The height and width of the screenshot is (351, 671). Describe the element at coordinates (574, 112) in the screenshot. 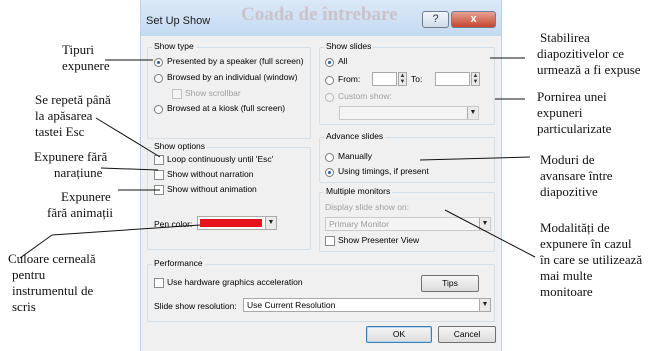

I see `annotation-pornirea: Pornirea unei expuneri particularizate` at that location.